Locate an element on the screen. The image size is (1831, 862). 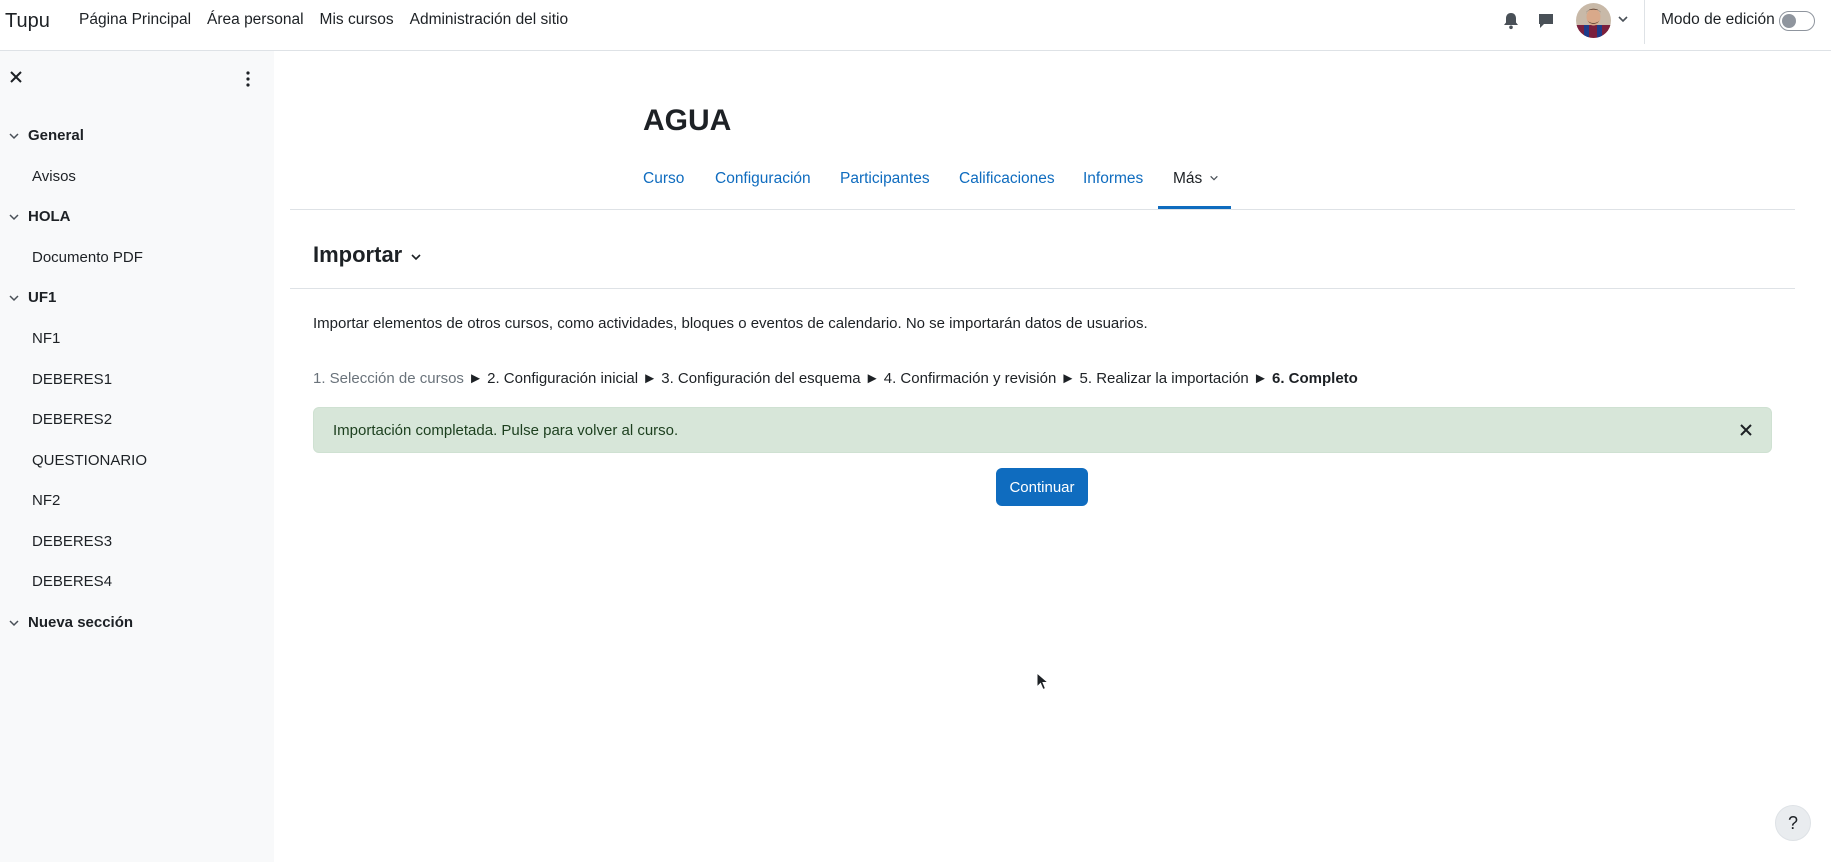
tab-mas: Más is located at coordinates (1196, 179).